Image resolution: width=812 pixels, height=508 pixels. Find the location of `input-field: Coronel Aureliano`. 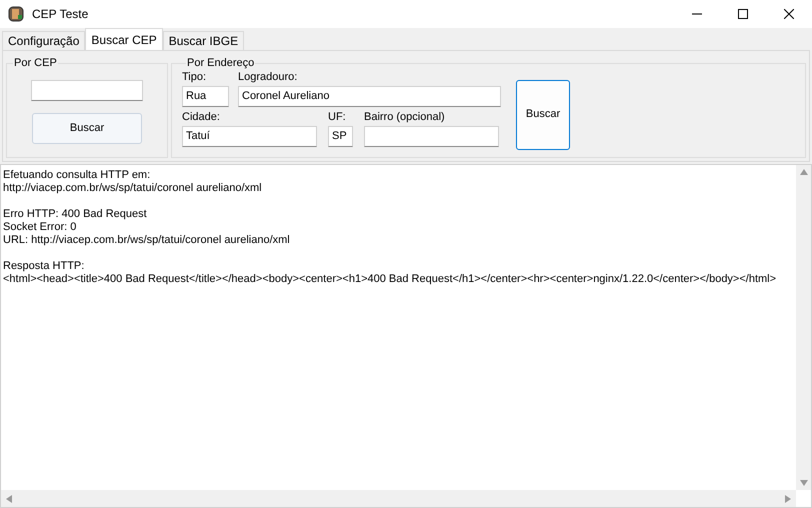

input-field: Coronel Aureliano is located at coordinates (369, 96).